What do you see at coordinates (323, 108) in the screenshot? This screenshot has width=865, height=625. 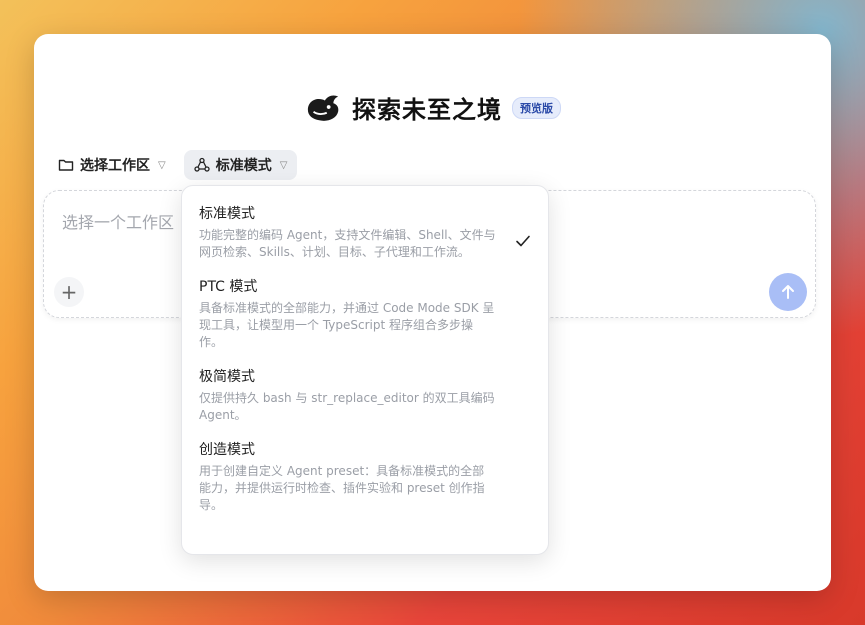 I see `whale-icon` at bounding box center [323, 108].